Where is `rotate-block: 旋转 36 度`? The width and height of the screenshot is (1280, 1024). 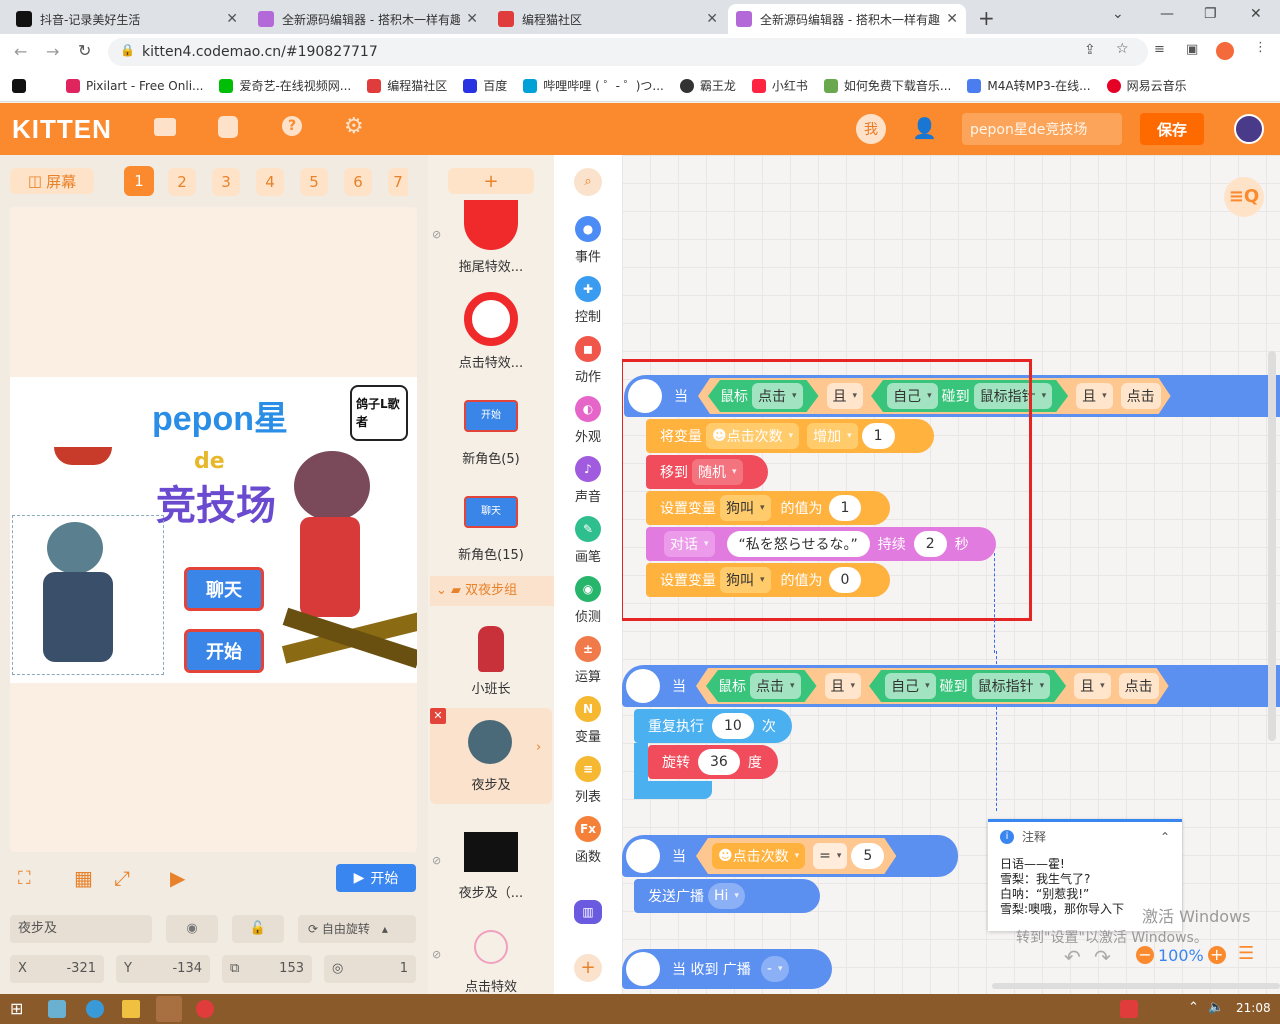 rotate-block: 旋转 36 度 is located at coordinates (713, 762).